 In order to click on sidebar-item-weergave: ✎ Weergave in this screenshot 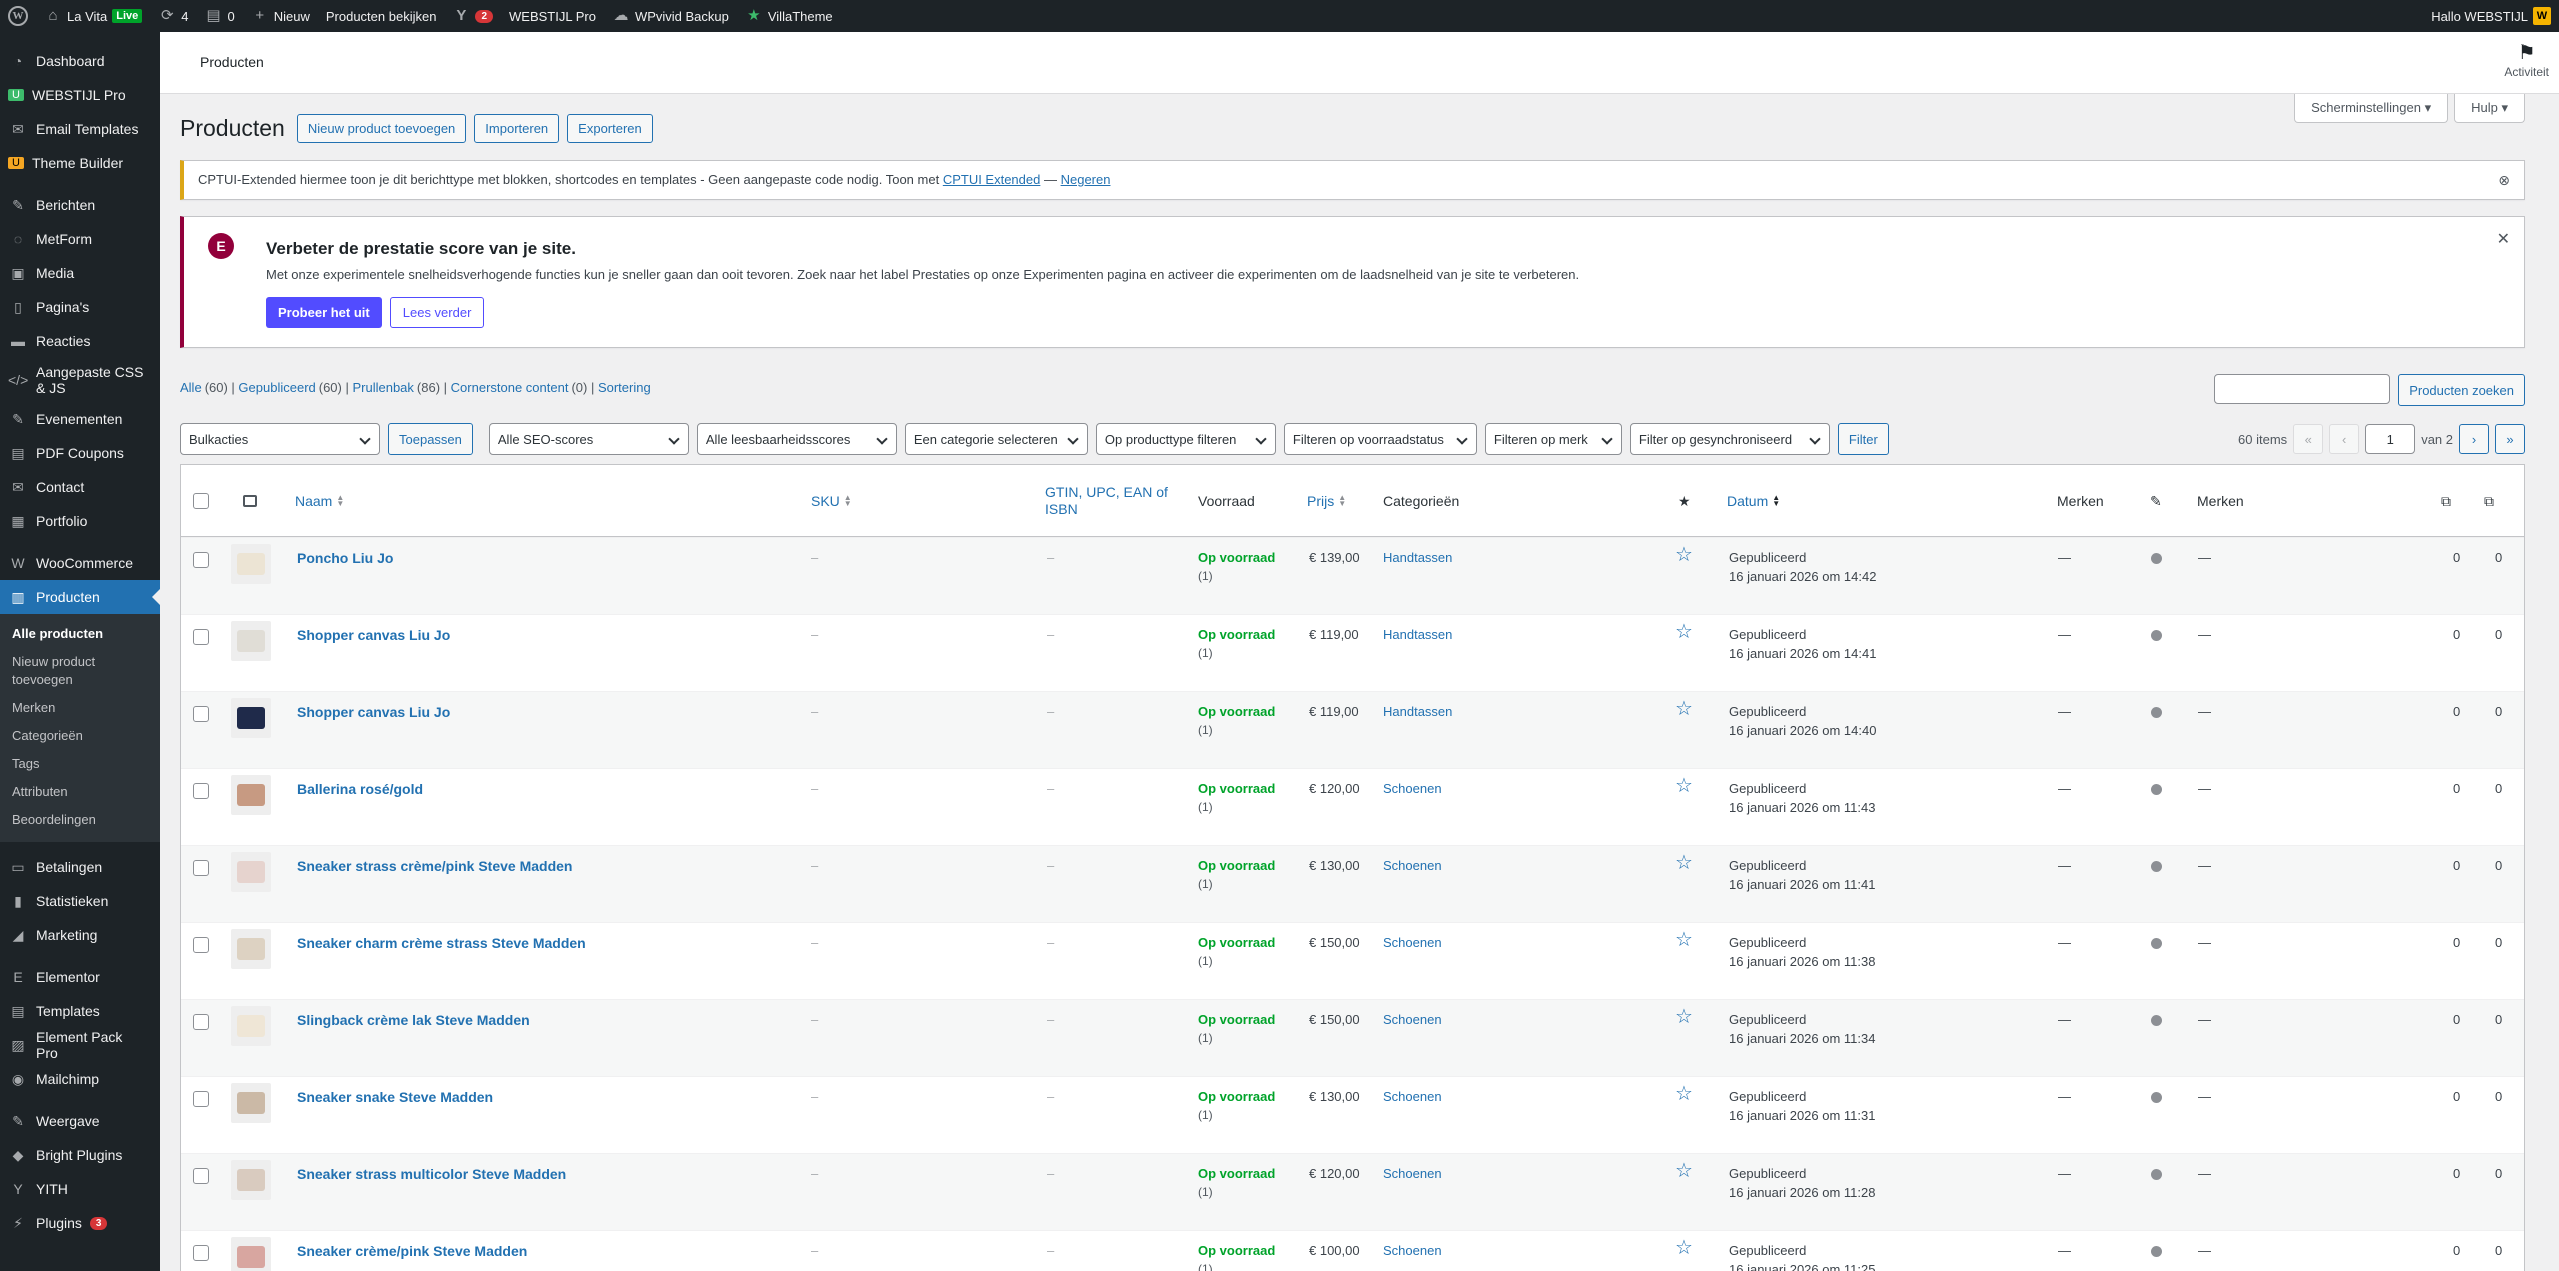, I will do `click(80, 1121)`.